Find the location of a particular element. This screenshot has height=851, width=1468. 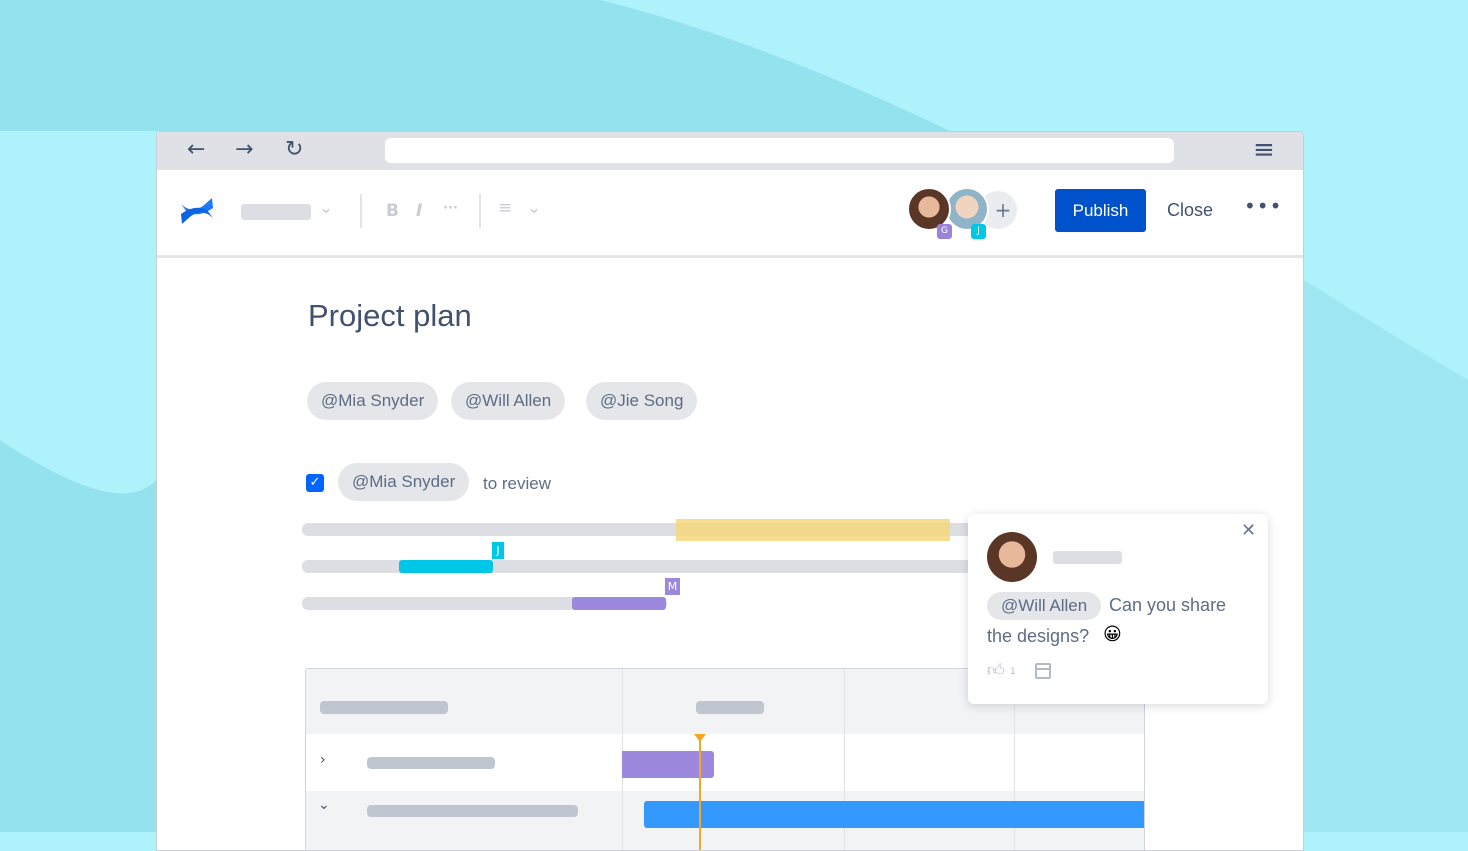

avatar is located at coordinates (1012, 557).